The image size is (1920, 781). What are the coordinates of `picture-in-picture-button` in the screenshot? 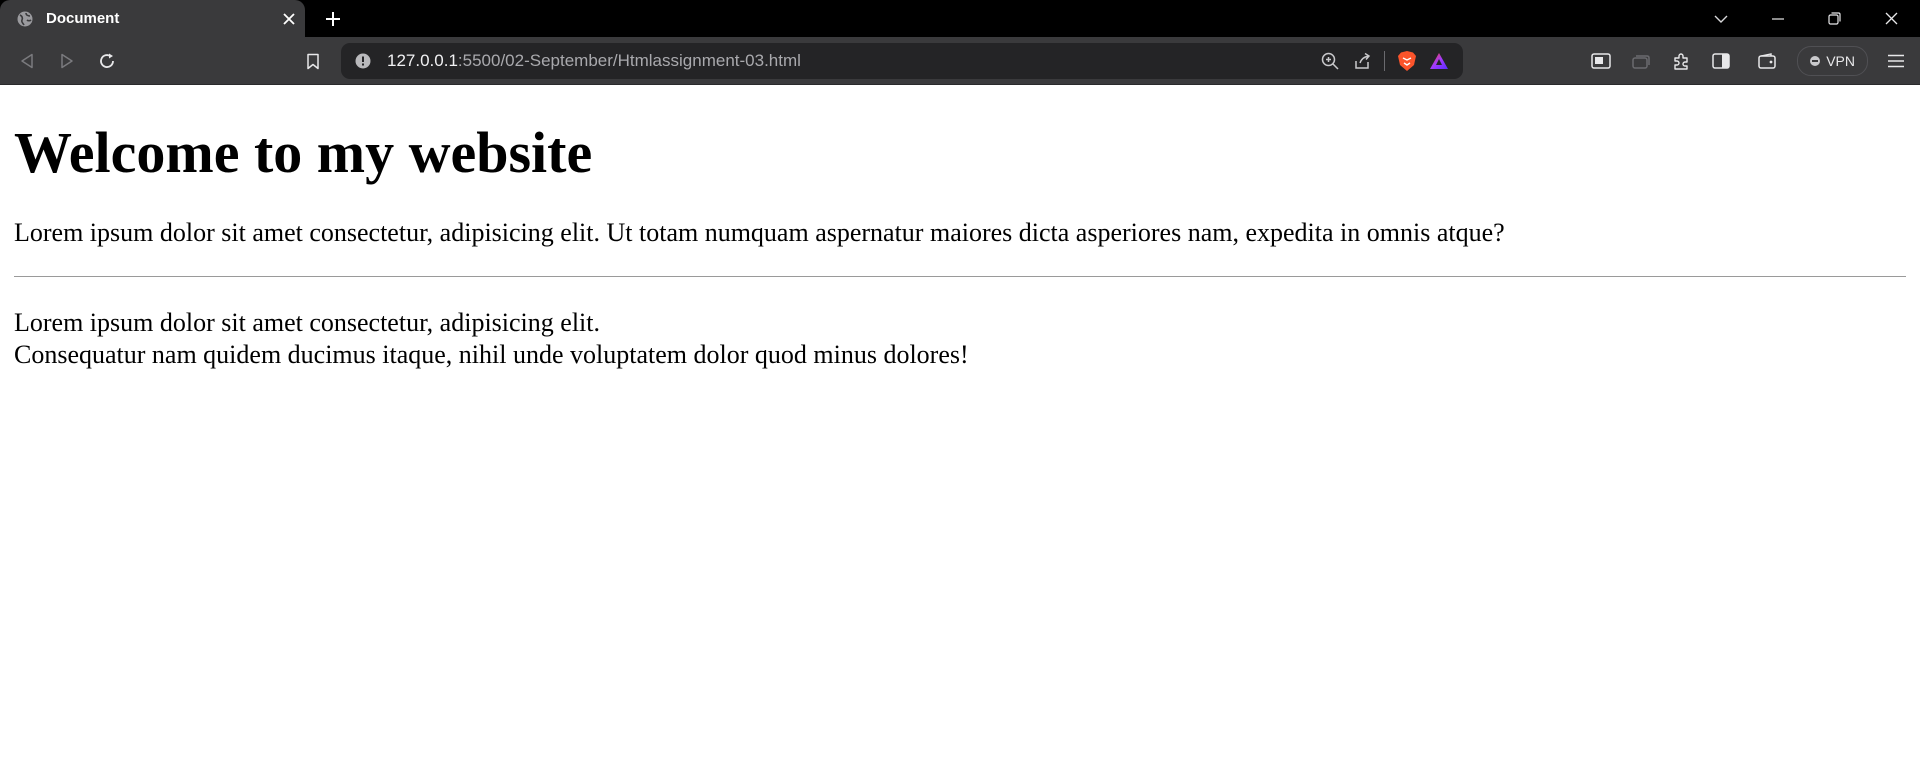 It's located at (1601, 61).